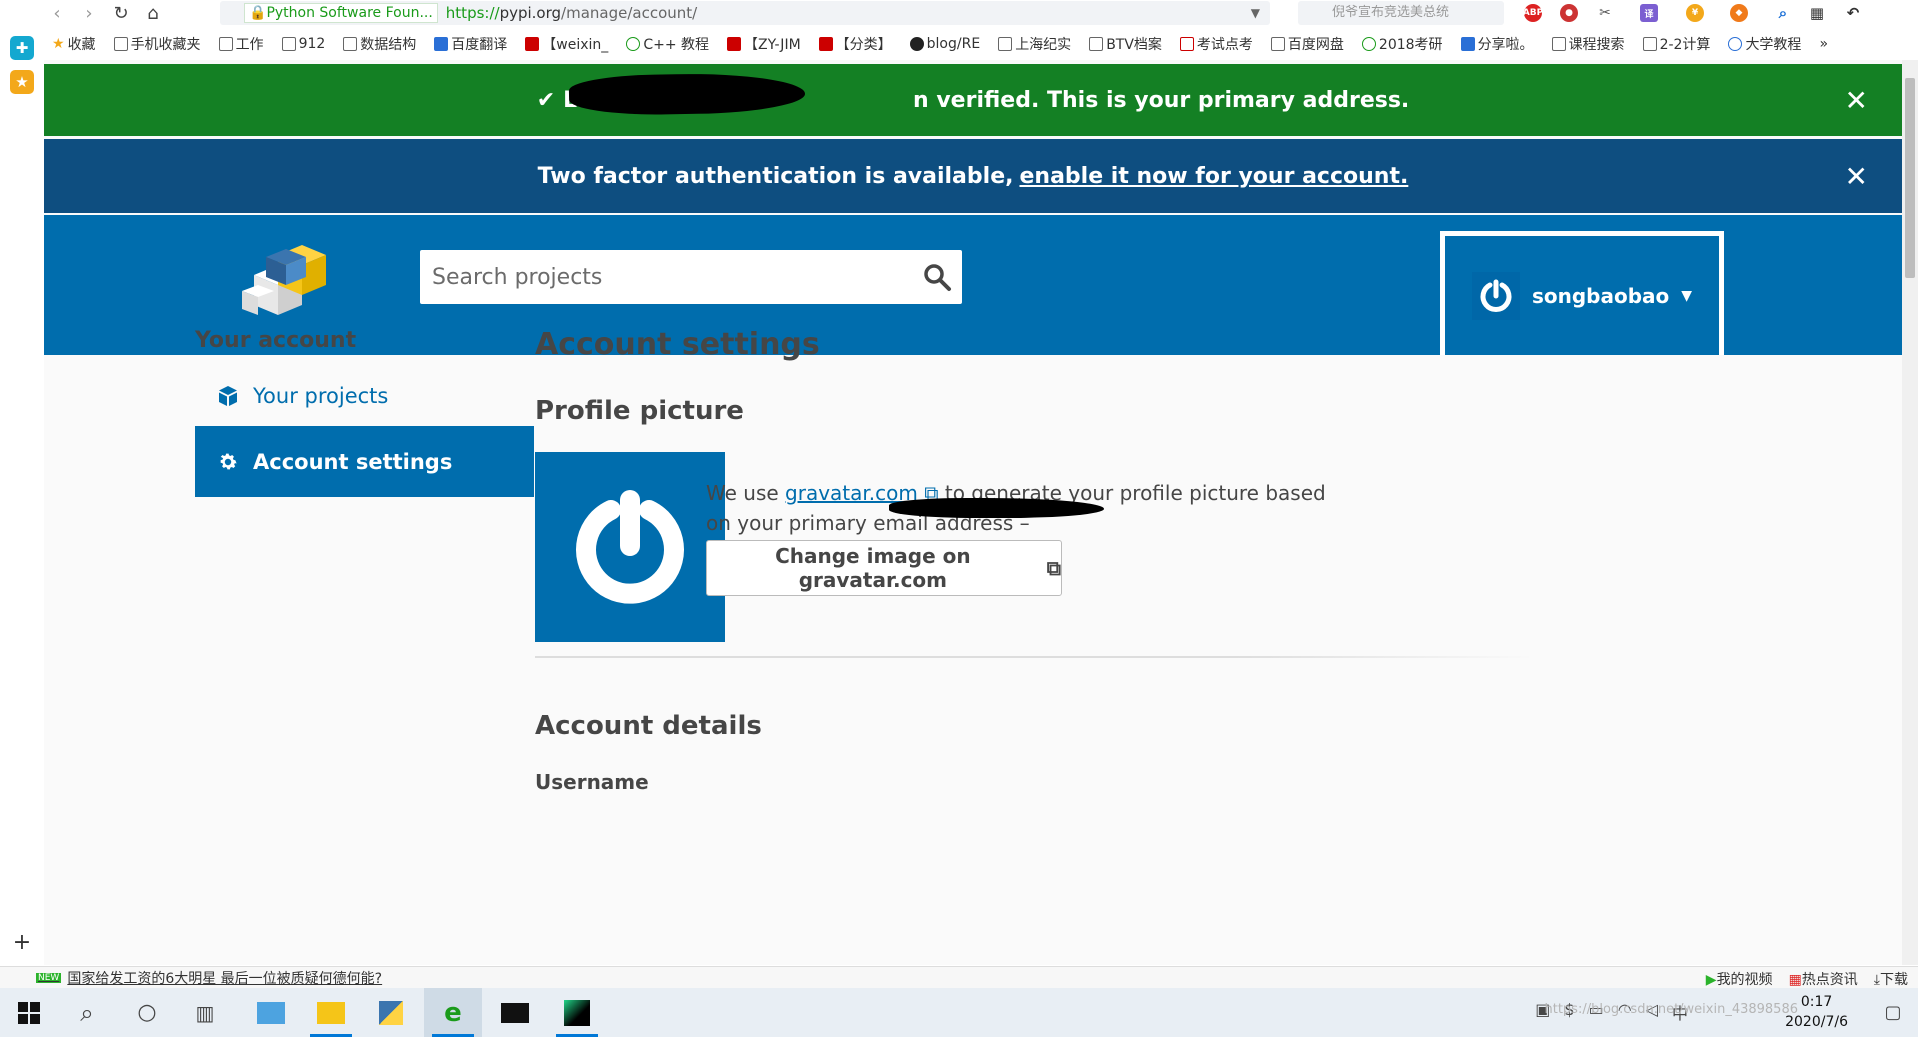  Describe the element at coordinates (639, 411) in the screenshot. I see `profile-picture-heading: Profile picture` at that location.